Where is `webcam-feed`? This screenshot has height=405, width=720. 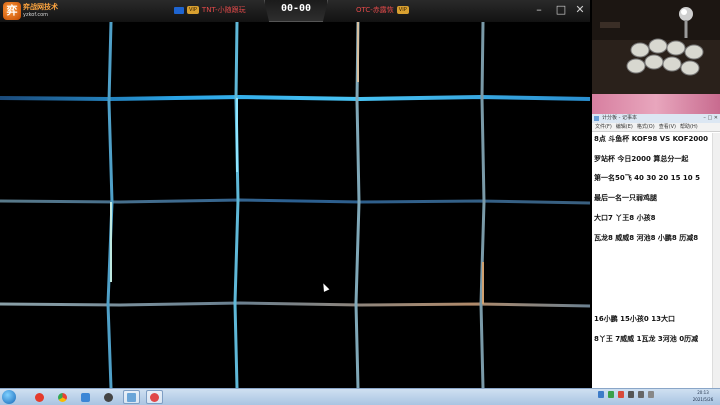
webcam-feed is located at coordinates (656, 47).